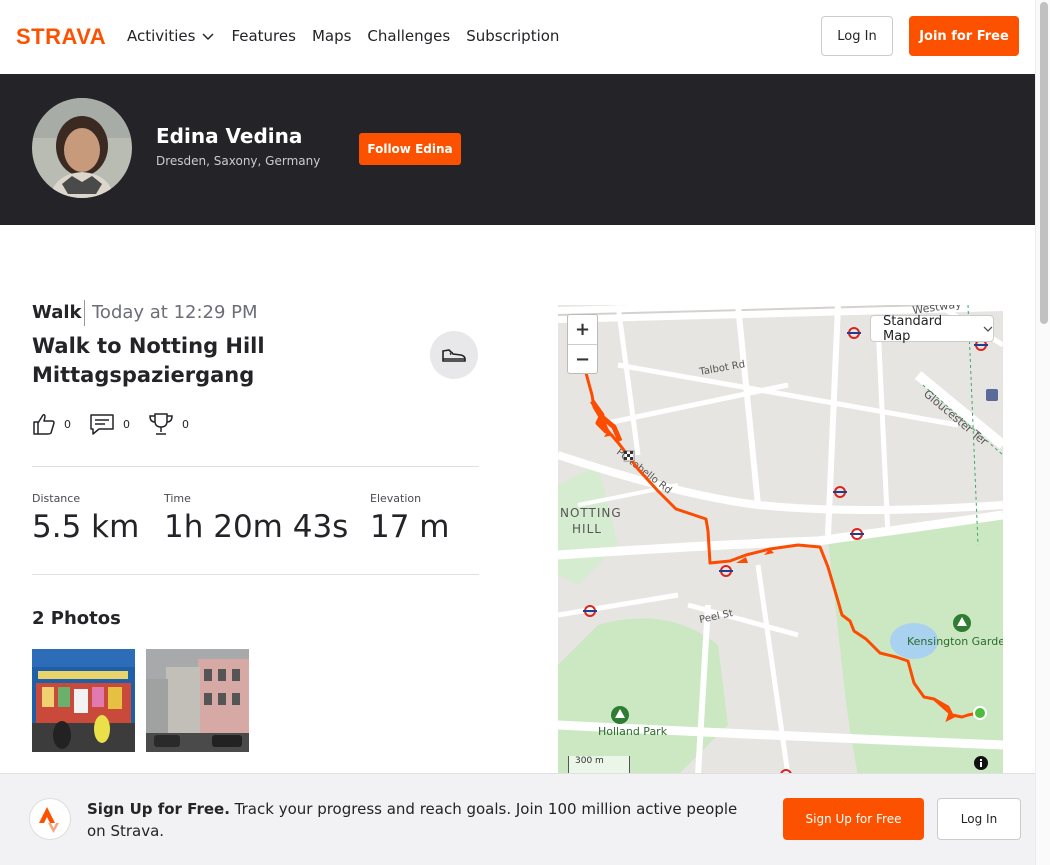 This screenshot has height=865, width=1050. I want to click on join-button: Join for Free, so click(964, 36).